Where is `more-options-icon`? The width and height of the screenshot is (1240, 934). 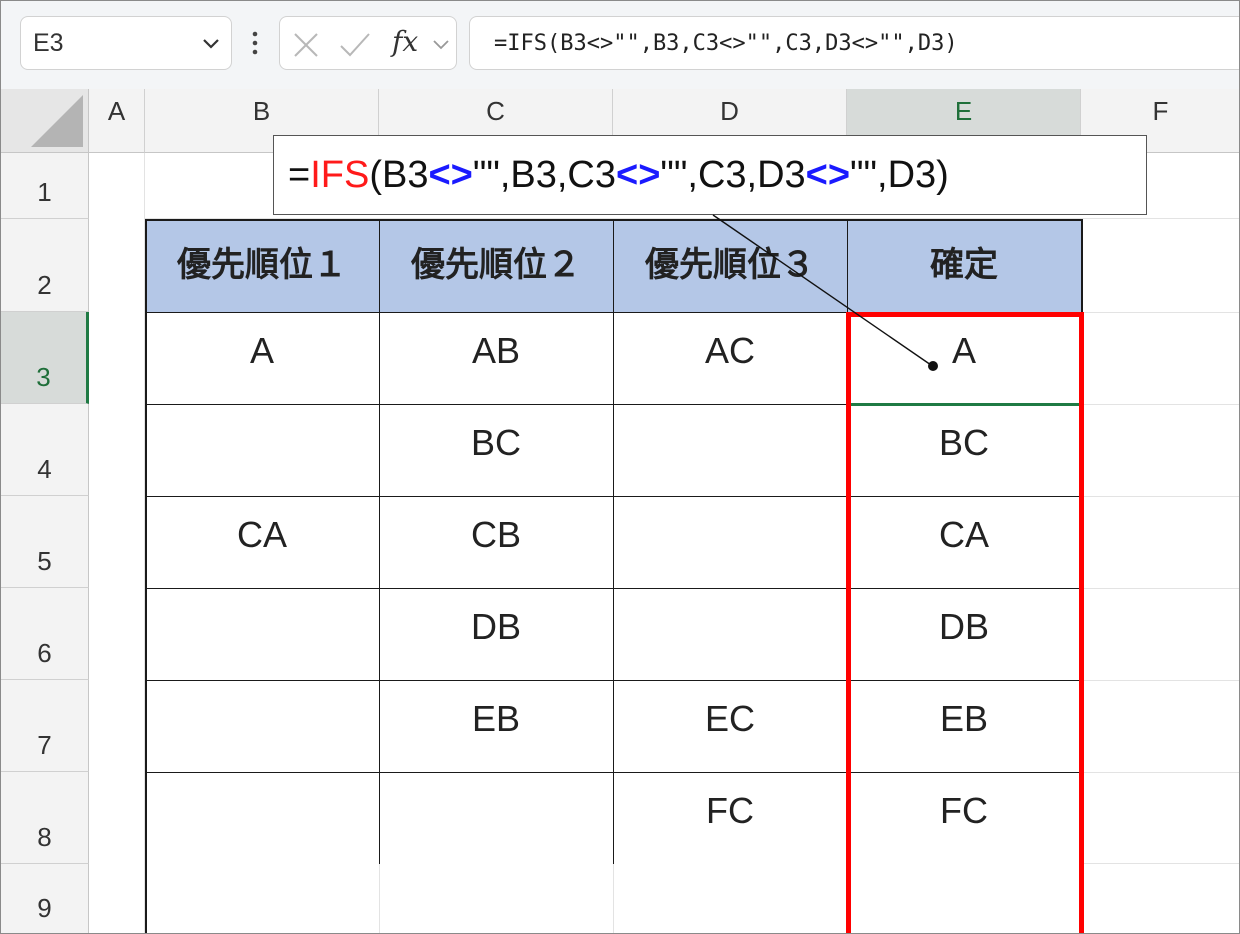
more-options-icon is located at coordinates (255, 43).